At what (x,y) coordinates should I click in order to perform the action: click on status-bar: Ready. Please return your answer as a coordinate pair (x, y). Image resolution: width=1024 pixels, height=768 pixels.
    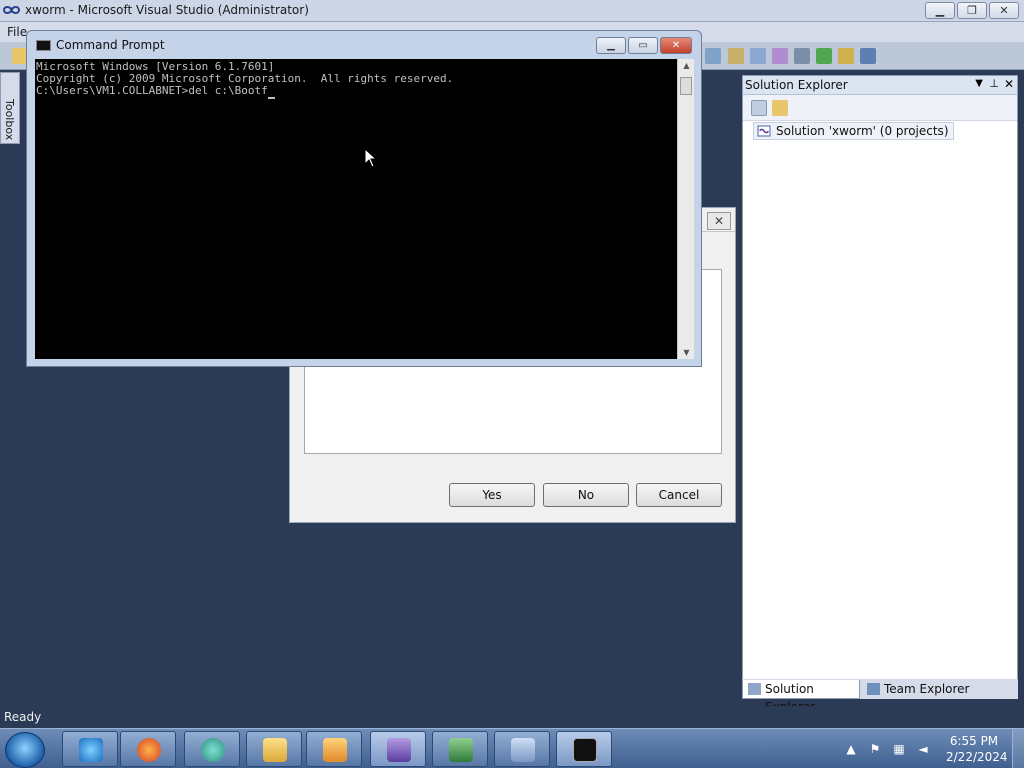
    Looking at the image, I should click on (512, 717).